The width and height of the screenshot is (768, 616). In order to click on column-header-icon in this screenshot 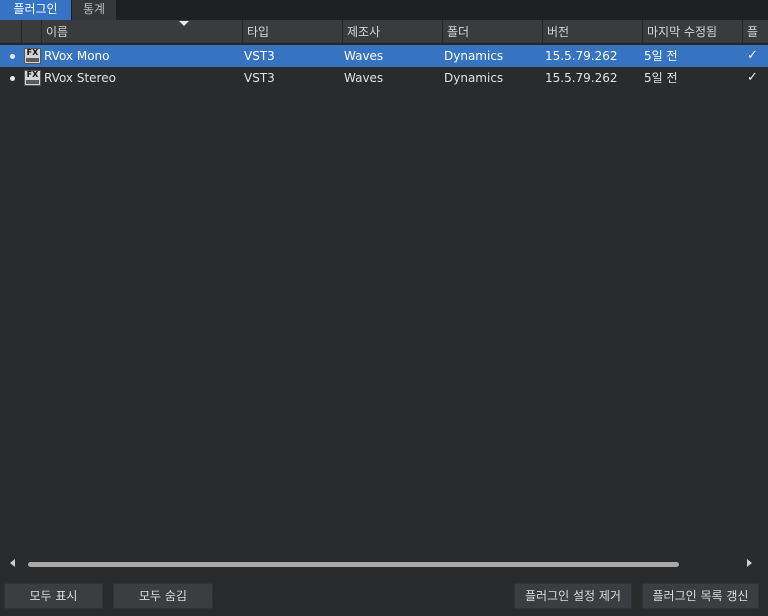, I will do `click(32, 31)`.